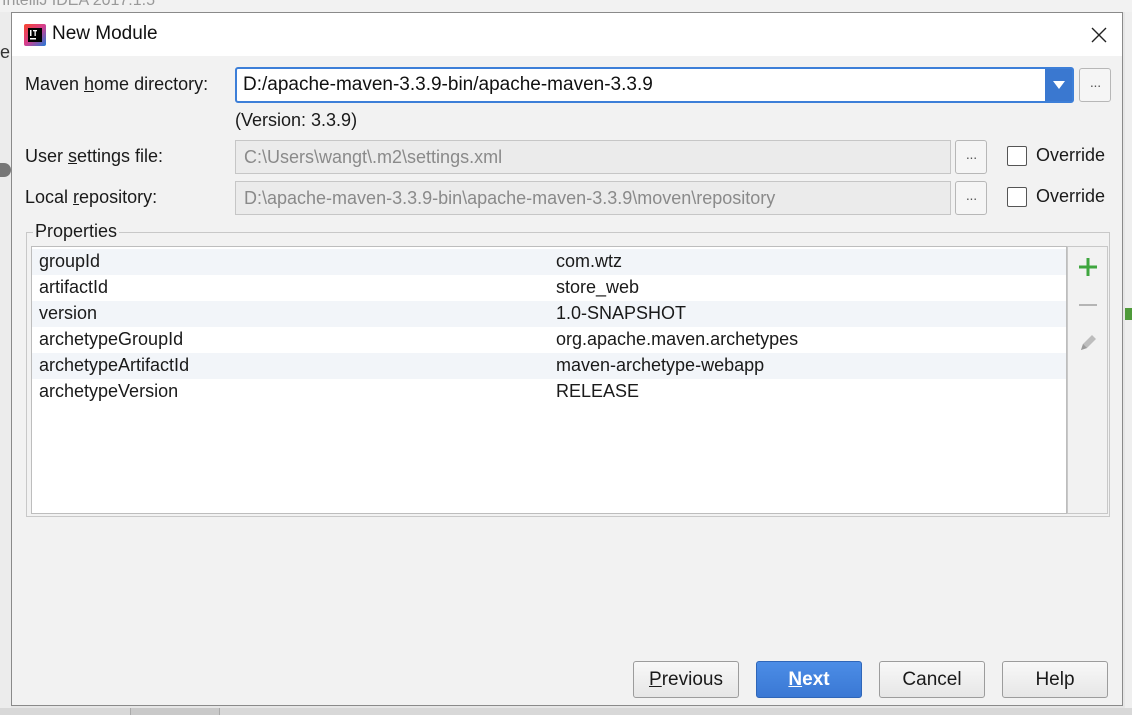  I want to click on user-settings-field: C:\Users\wangt\.m2\settings.xml, so click(593, 157).